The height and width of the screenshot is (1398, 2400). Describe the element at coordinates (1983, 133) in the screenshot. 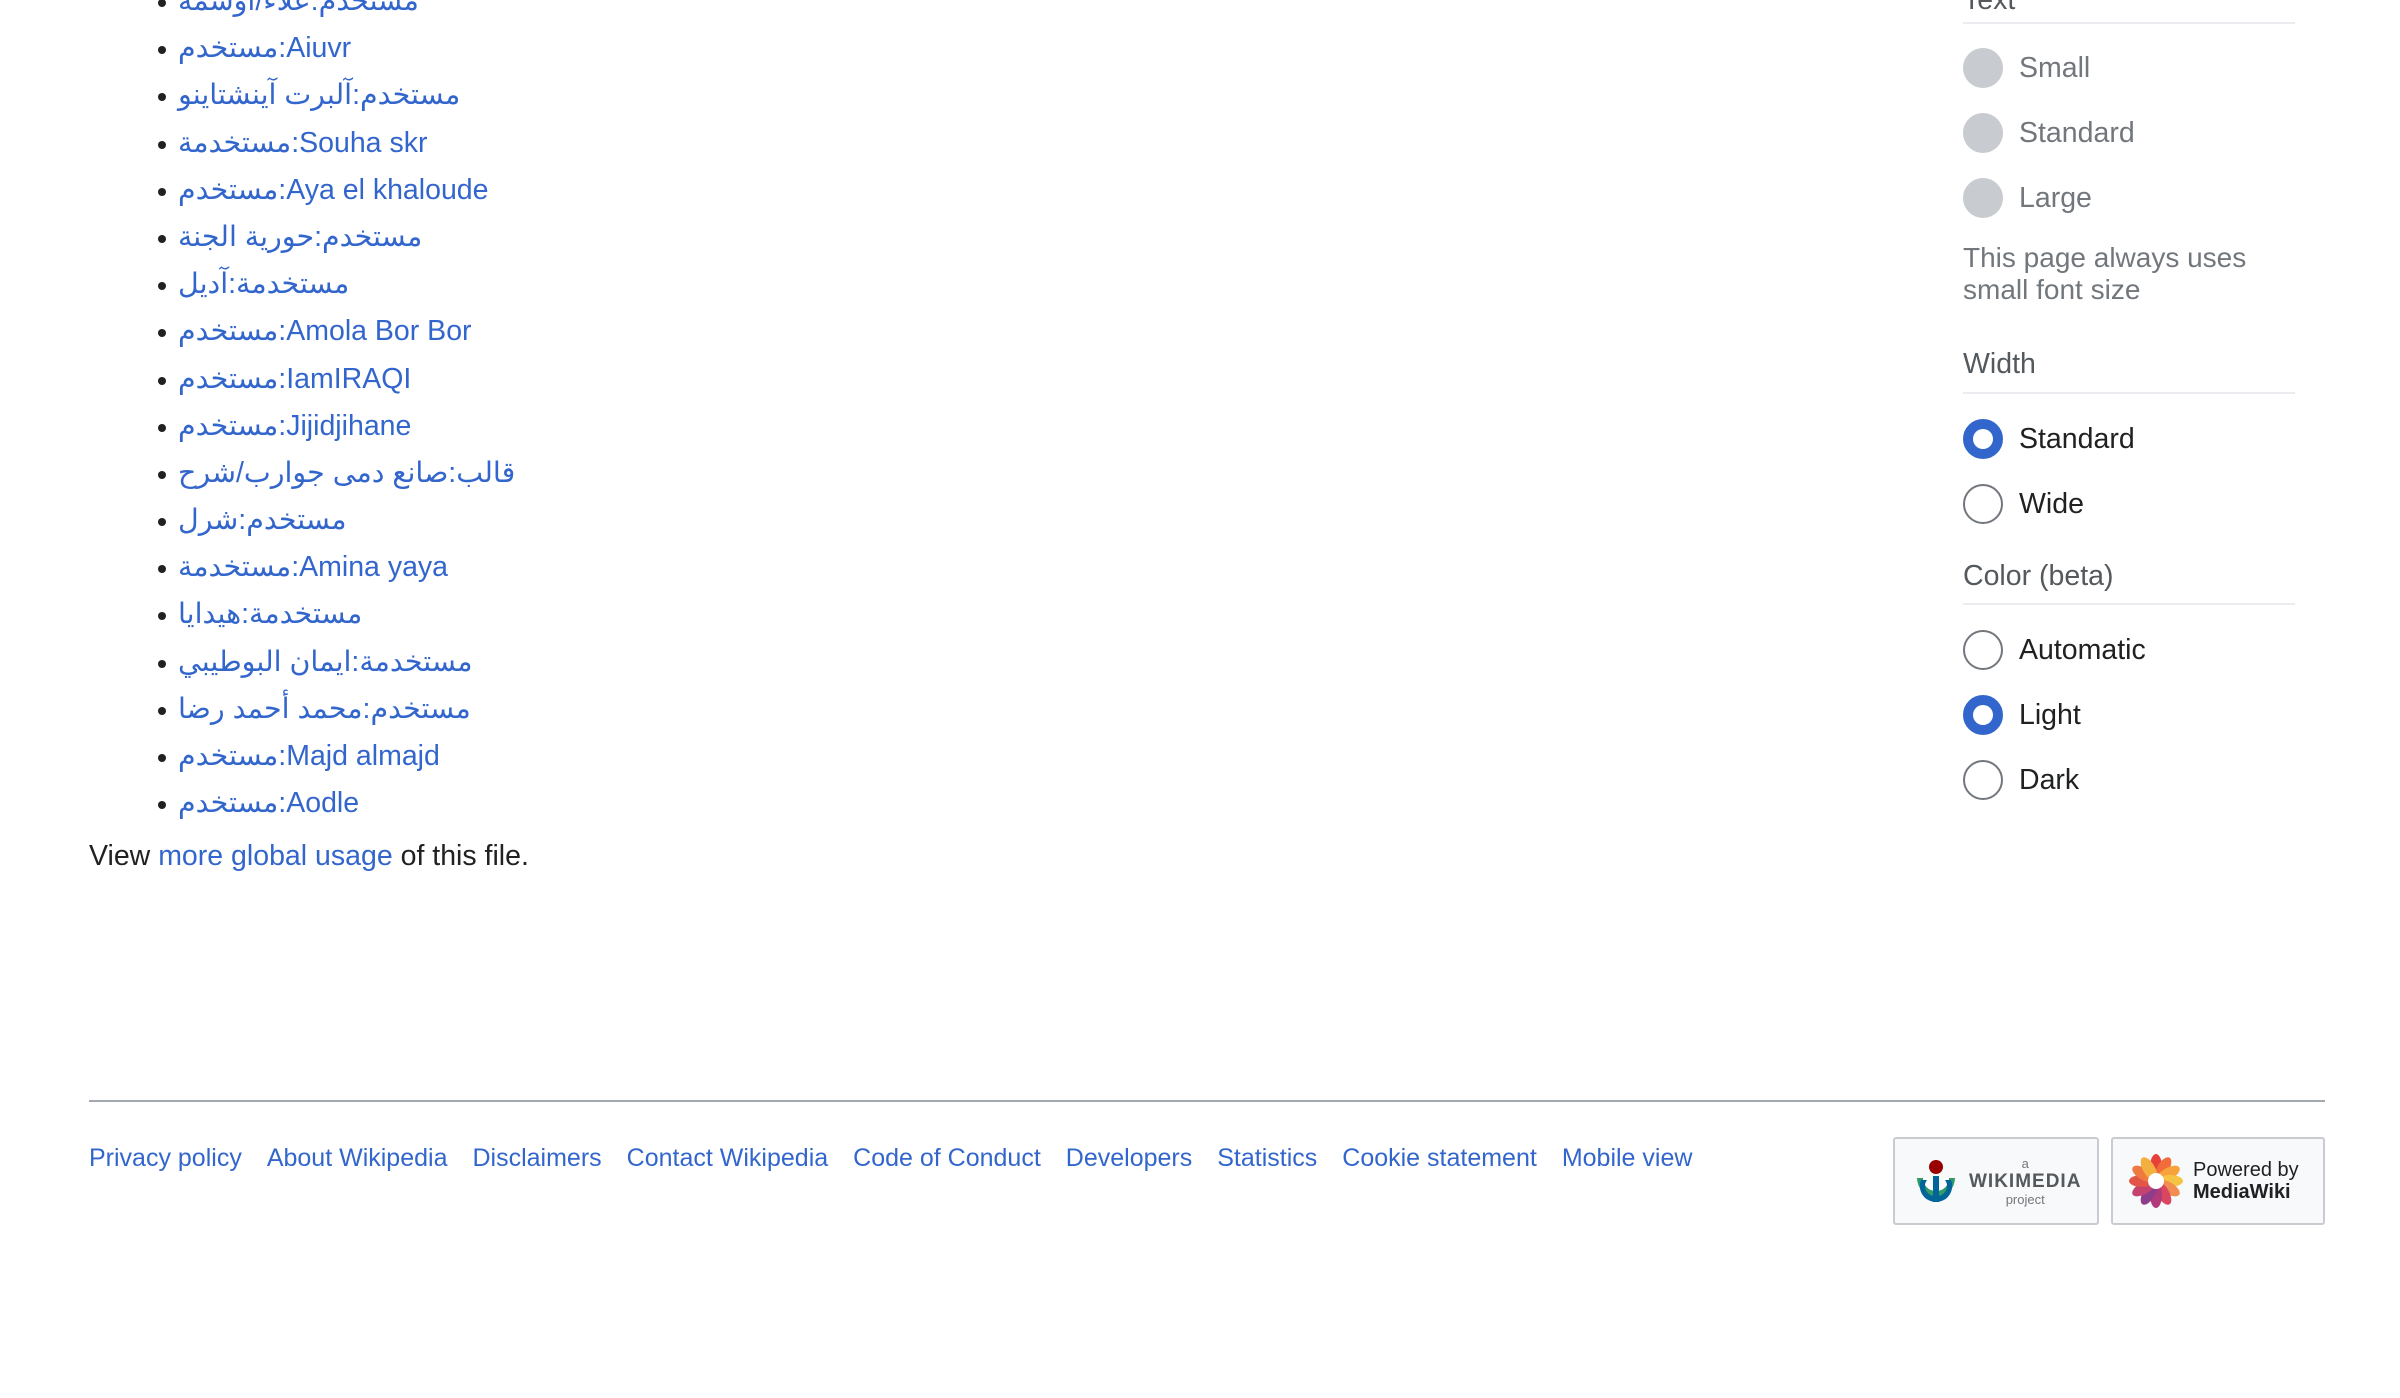

I see `radio-standard-text` at that location.